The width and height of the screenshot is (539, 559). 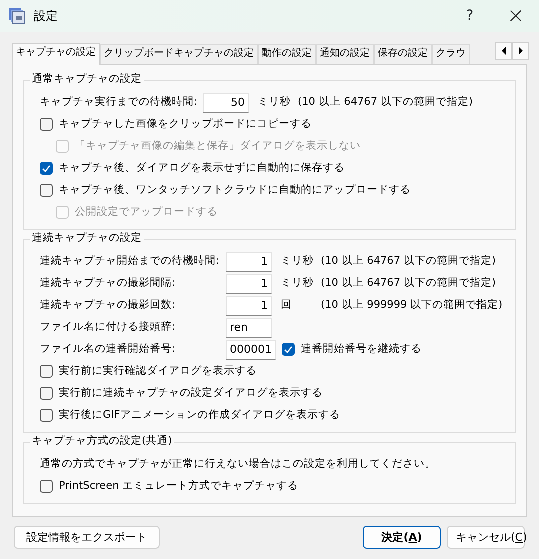 I want to click on tab: 保存の設定, so click(x=403, y=54).